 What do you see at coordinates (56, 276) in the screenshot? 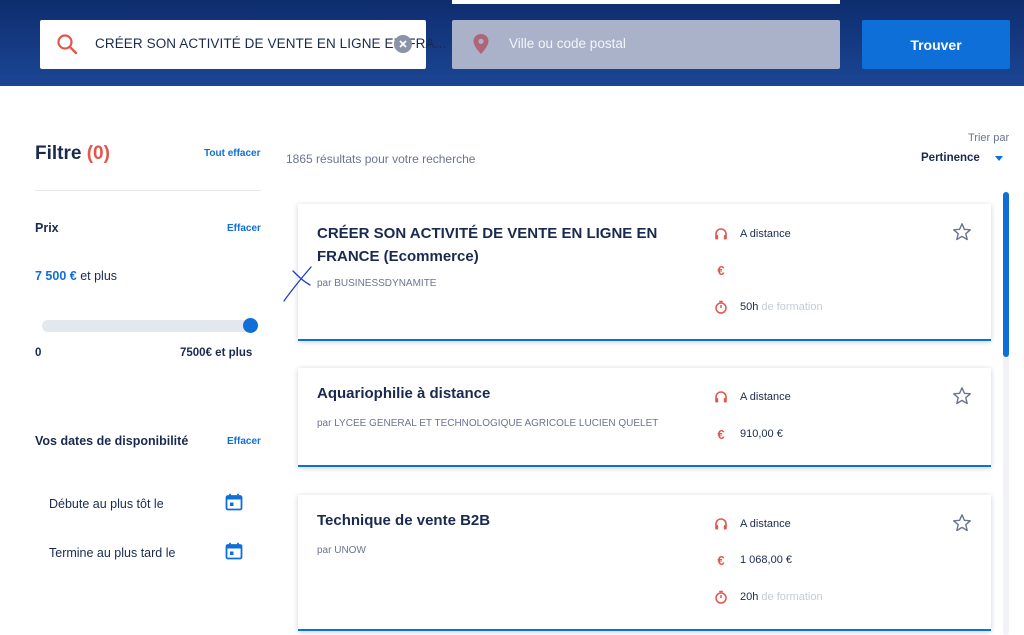
I see `price-amount: 7 500 €` at bounding box center [56, 276].